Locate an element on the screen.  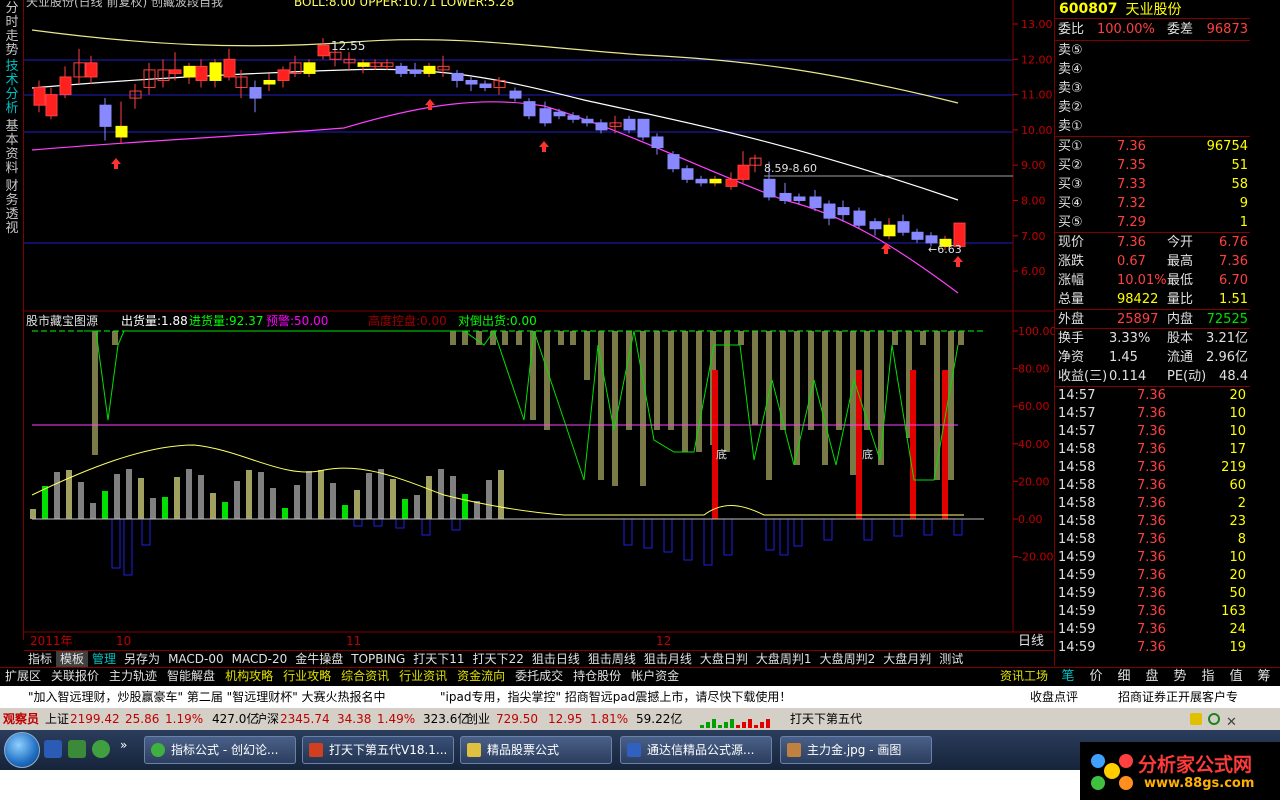
ticker-item-4: 招商证券正开展客户专 is located at coordinates (1178, 697).